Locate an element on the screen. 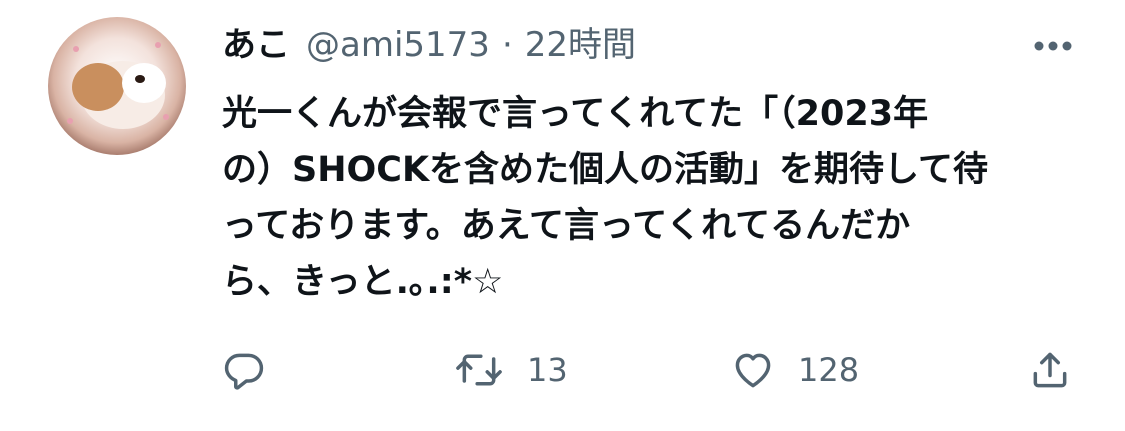 Image resolution: width=1125 pixels, height=431 pixels. reply-icon is located at coordinates (244, 371).